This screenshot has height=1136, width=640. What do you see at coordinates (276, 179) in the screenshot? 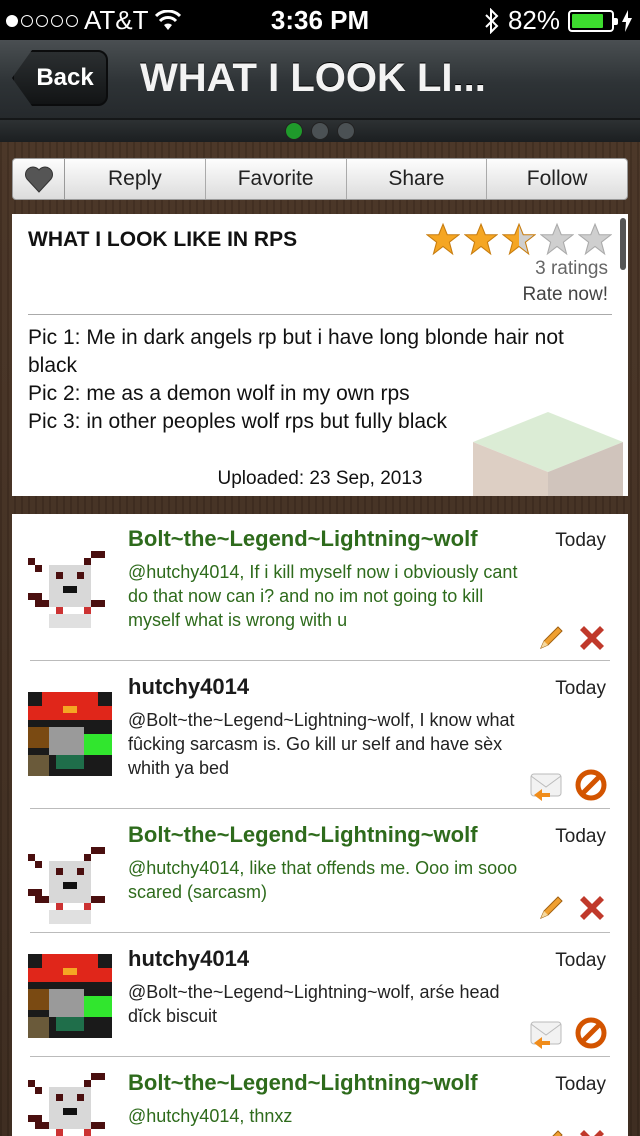
I see `favorite-button: Favorite` at bounding box center [276, 179].